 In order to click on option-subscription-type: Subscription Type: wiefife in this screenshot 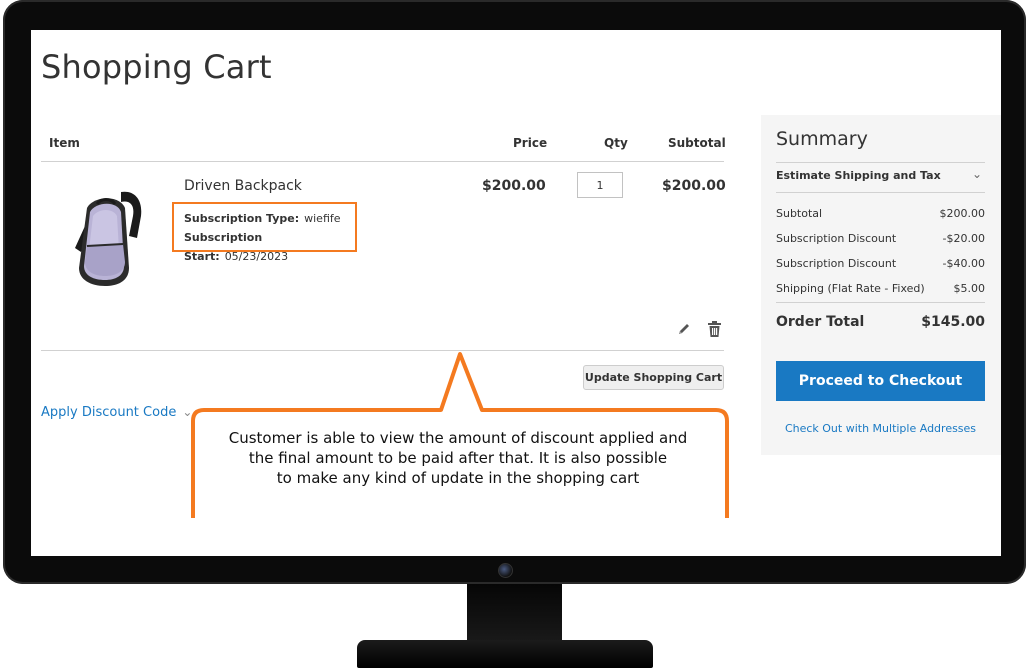, I will do `click(269, 218)`.